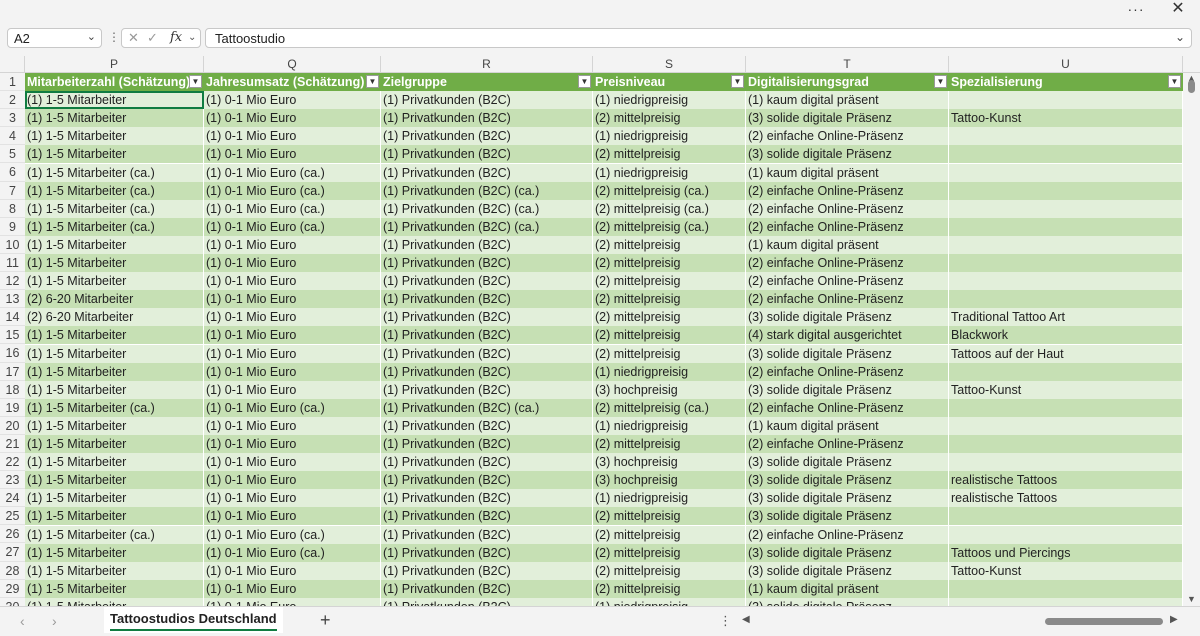  What do you see at coordinates (1066, 64) in the screenshot?
I see `column-header-u: U` at bounding box center [1066, 64].